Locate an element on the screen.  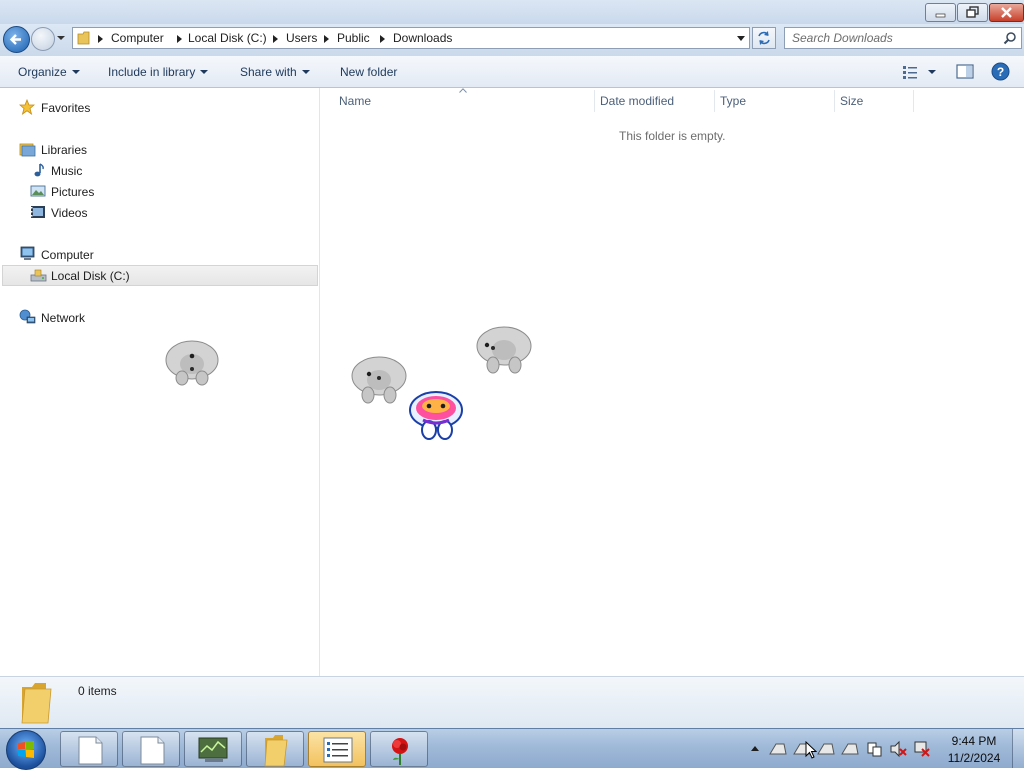
libraries-icon is located at coordinates (27, 150).